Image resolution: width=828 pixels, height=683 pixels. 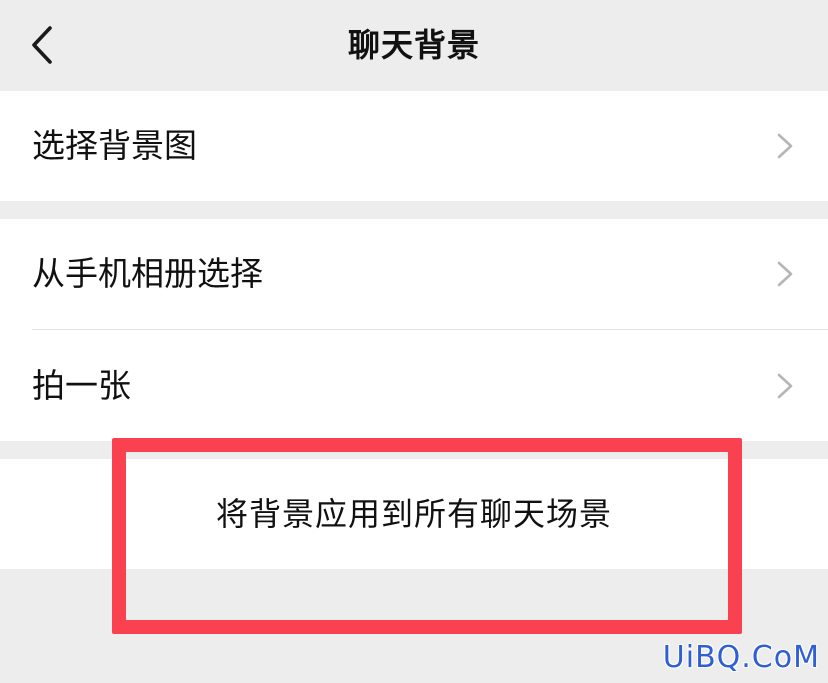 What do you see at coordinates (114, 145) in the screenshot?
I see `select-background-label: 选择背景图` at bounding box center [114, 145].